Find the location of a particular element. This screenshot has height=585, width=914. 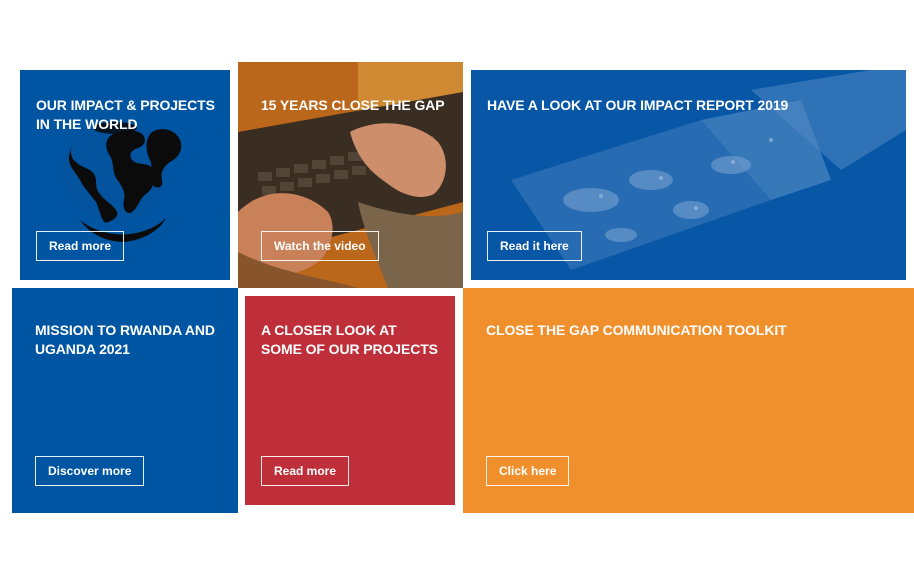

tile-title: OUR IMPACT & PROJECTS IN THE WORLD is located at coordinates (125, 114).